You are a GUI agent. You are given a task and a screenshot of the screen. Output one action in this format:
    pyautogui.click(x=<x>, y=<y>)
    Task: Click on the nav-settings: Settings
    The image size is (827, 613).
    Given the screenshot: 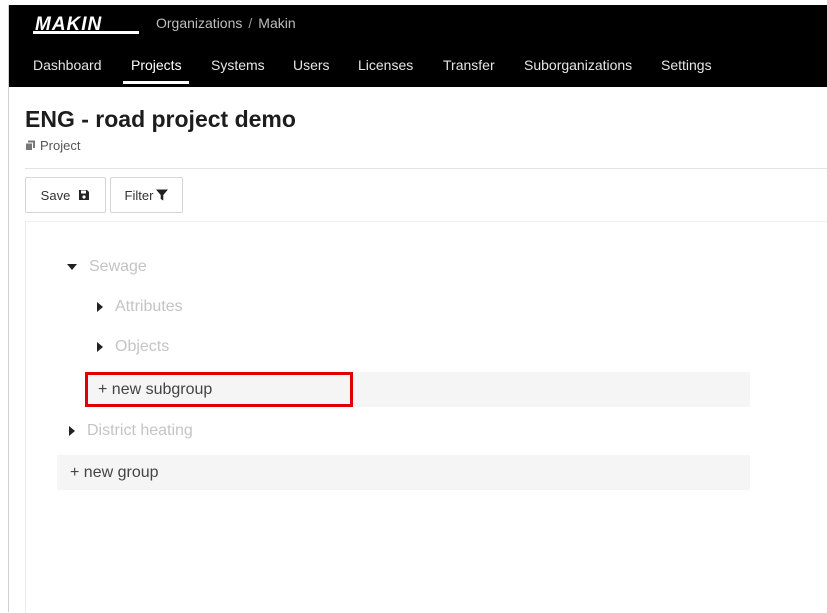 What is the action you would take?
    pyautogui.click(x=686, y=65)
    